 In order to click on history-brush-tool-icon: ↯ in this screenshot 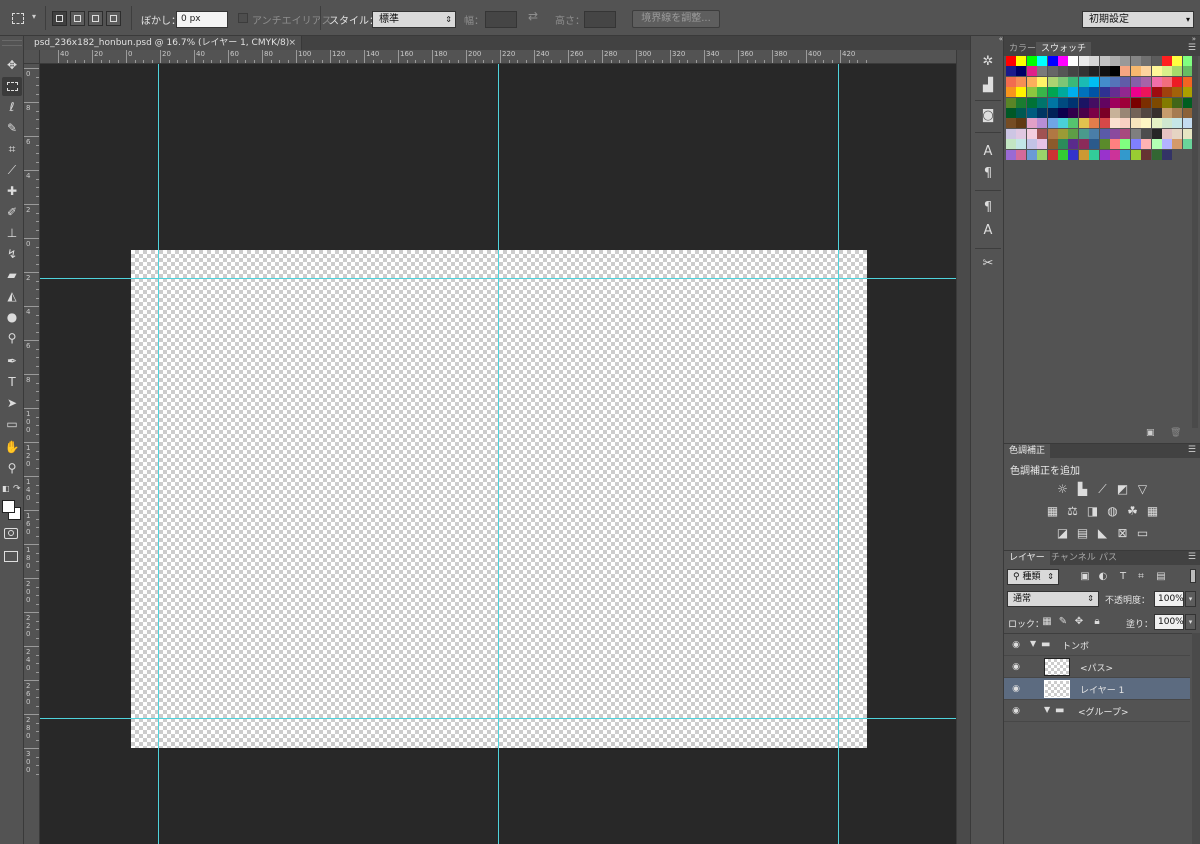, I will do `click(12, 254)`.